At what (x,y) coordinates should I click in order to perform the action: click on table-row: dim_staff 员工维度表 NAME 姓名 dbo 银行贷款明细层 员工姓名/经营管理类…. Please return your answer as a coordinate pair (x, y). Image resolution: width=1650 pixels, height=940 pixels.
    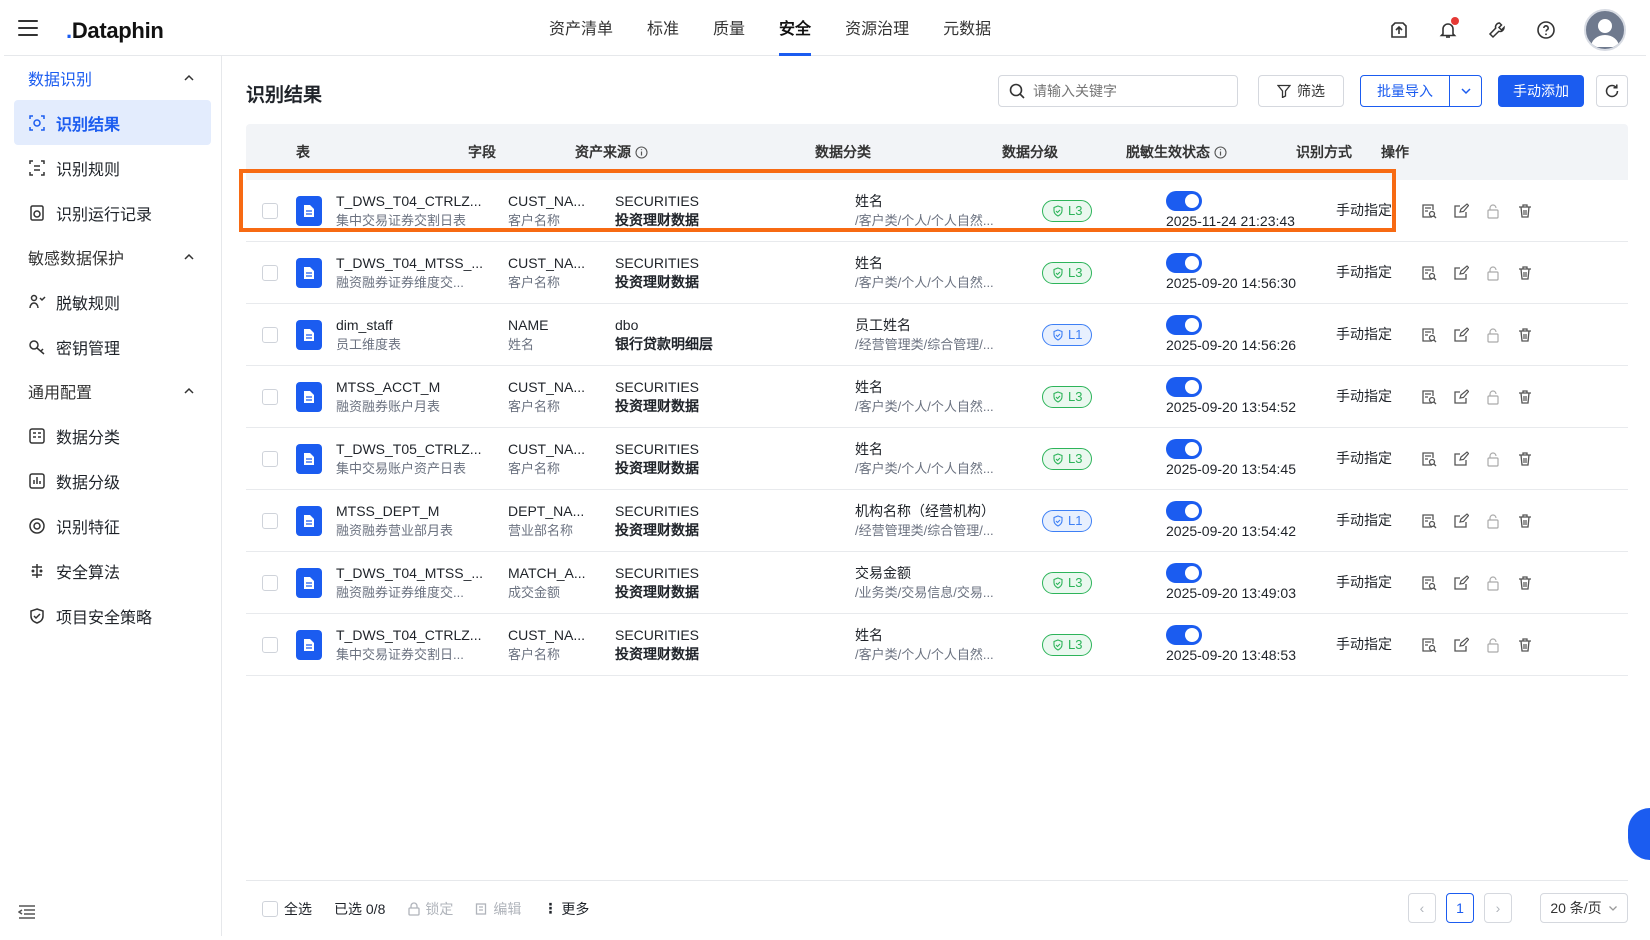
    Looking at the image, I should click on (937, 335).